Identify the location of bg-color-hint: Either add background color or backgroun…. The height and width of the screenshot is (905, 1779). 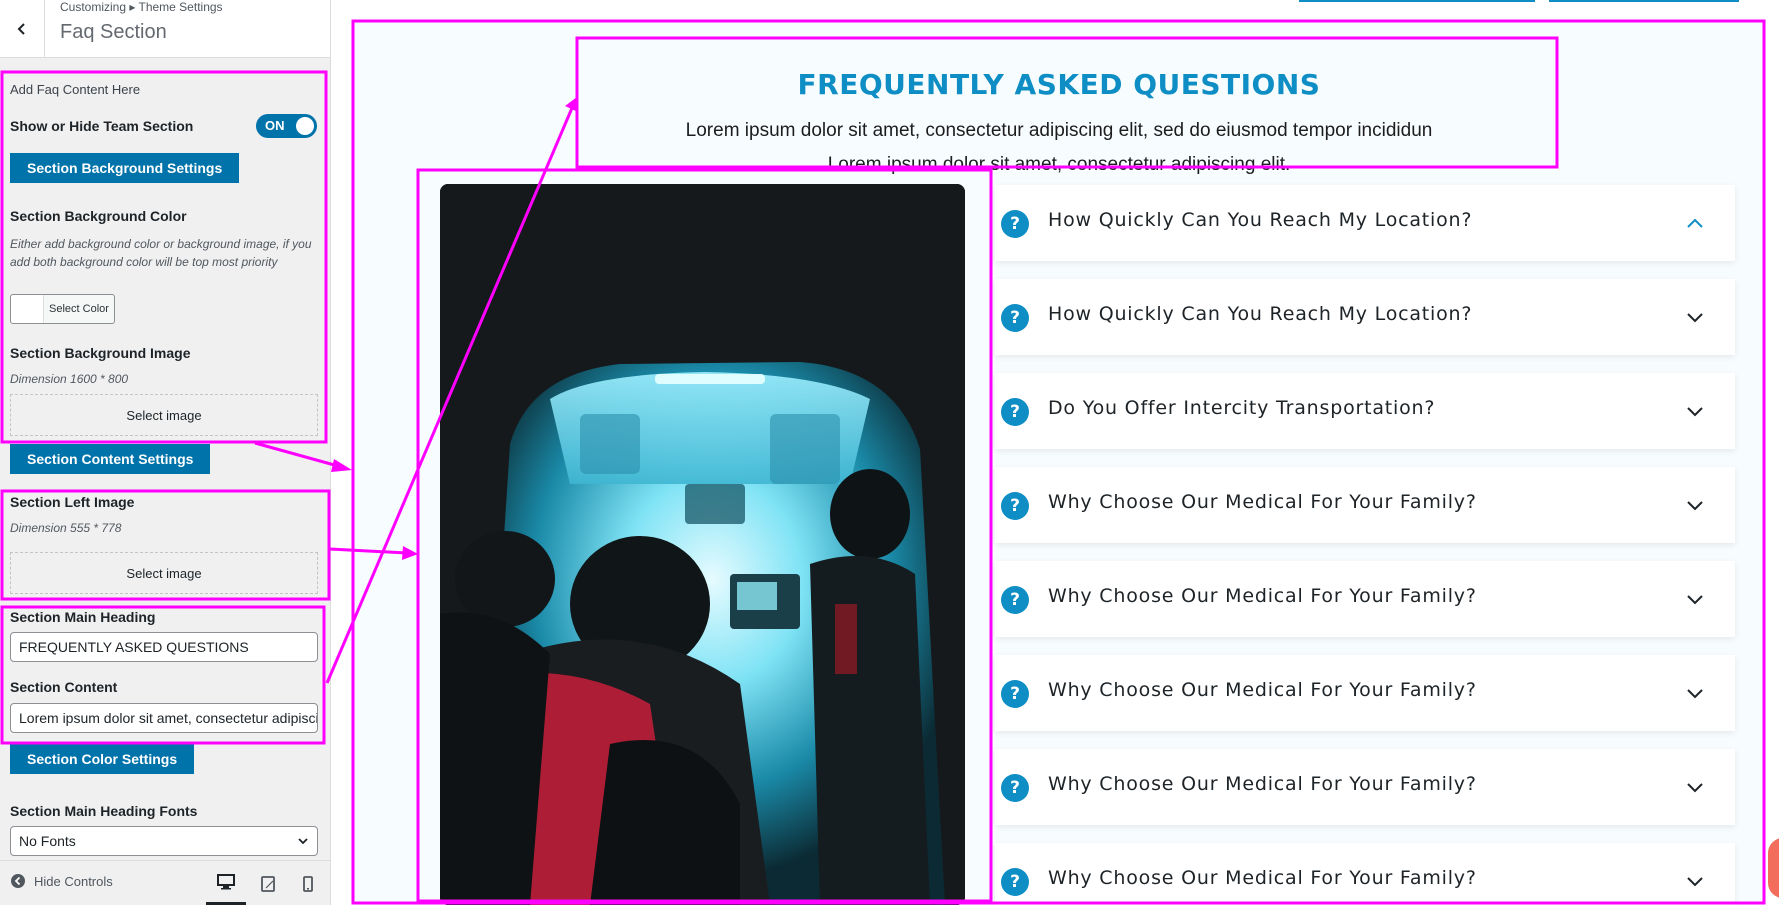
(161, 253).